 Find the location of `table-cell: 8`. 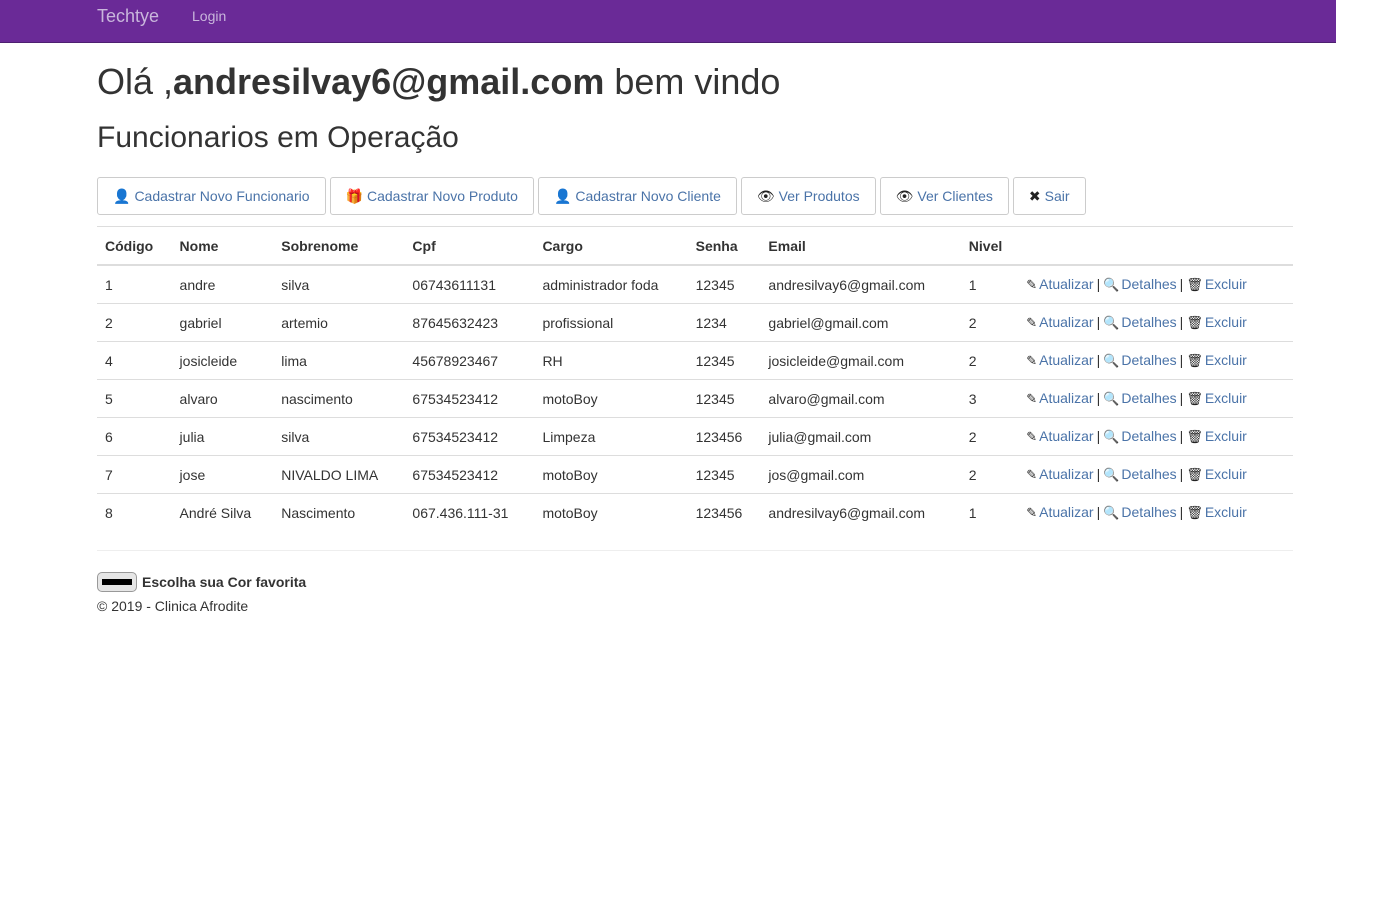

table-cell: 8 is located at coordinates (134, 512).